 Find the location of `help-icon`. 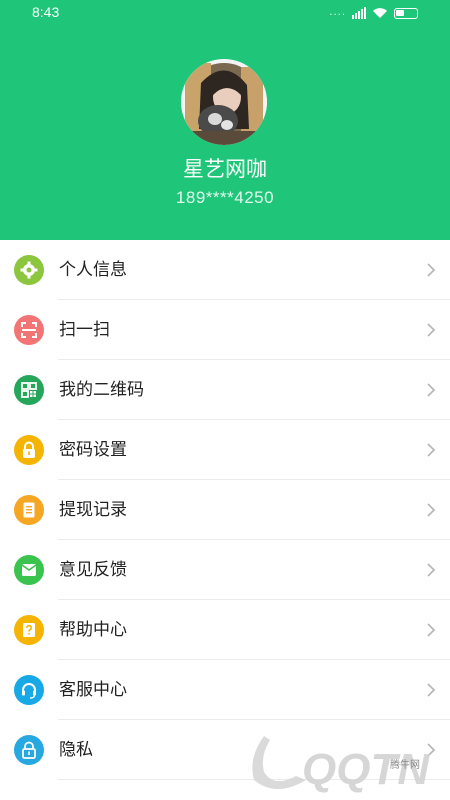

help-icon is located at coordinates (29, 630).